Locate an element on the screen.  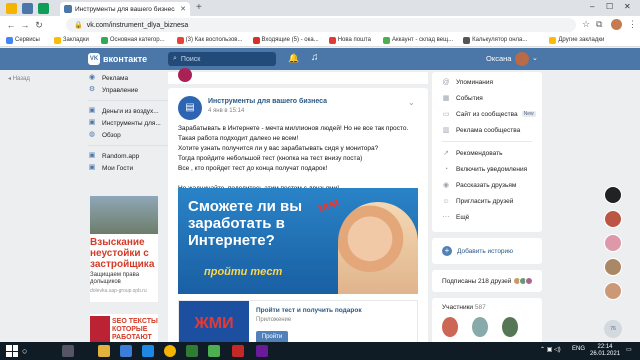
bookmark: Другие закладки is located at coordinates (576, 40).